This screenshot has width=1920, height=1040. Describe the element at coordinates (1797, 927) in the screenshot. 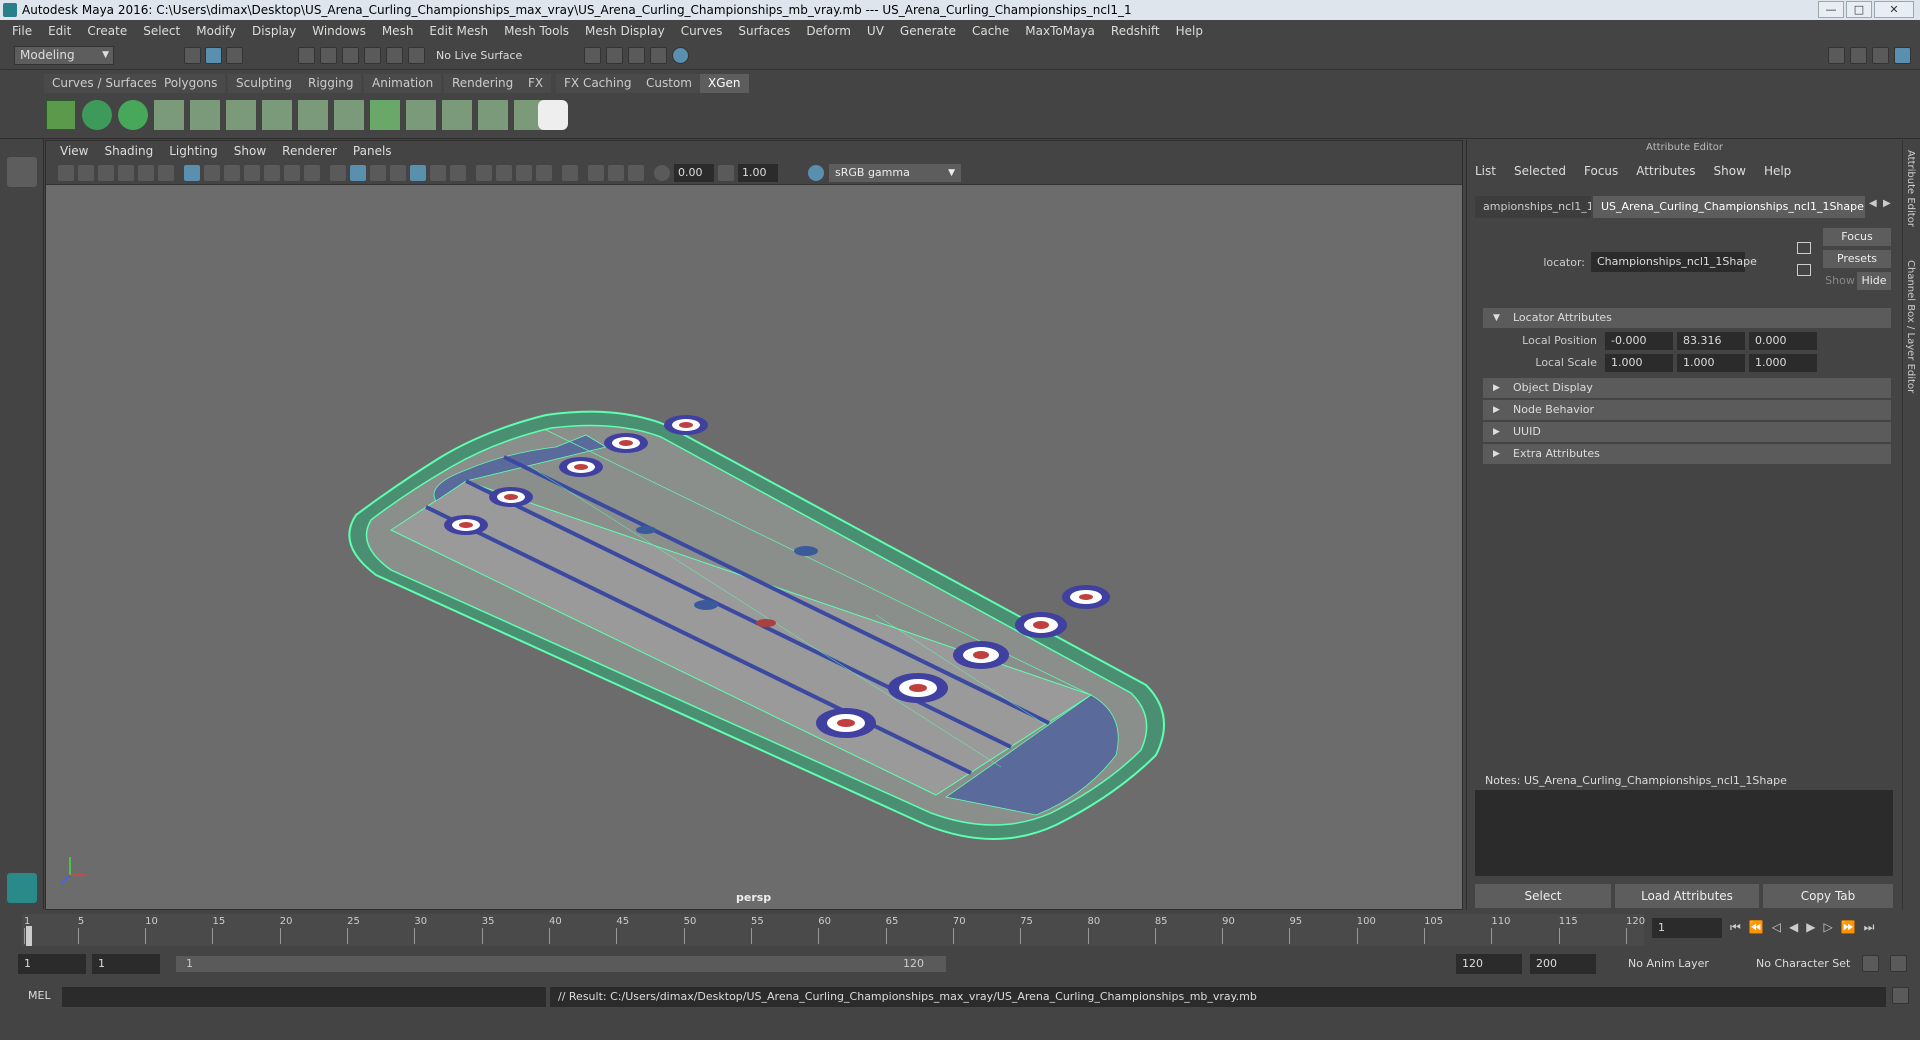

I see `play-backward-icon: ◀` at that location.